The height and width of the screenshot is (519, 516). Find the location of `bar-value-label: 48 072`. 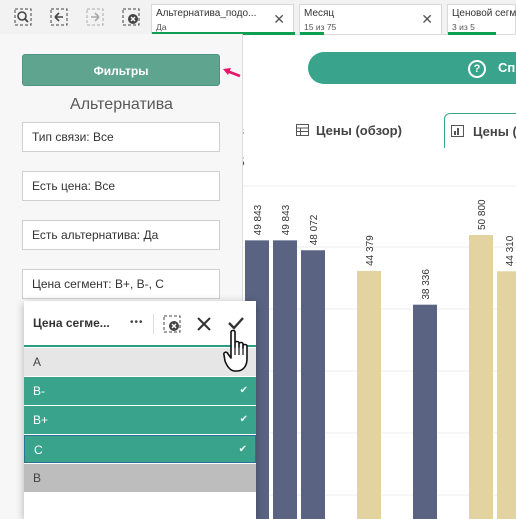

bar-value-label: 48 072 is located at coordinates (314, 229).